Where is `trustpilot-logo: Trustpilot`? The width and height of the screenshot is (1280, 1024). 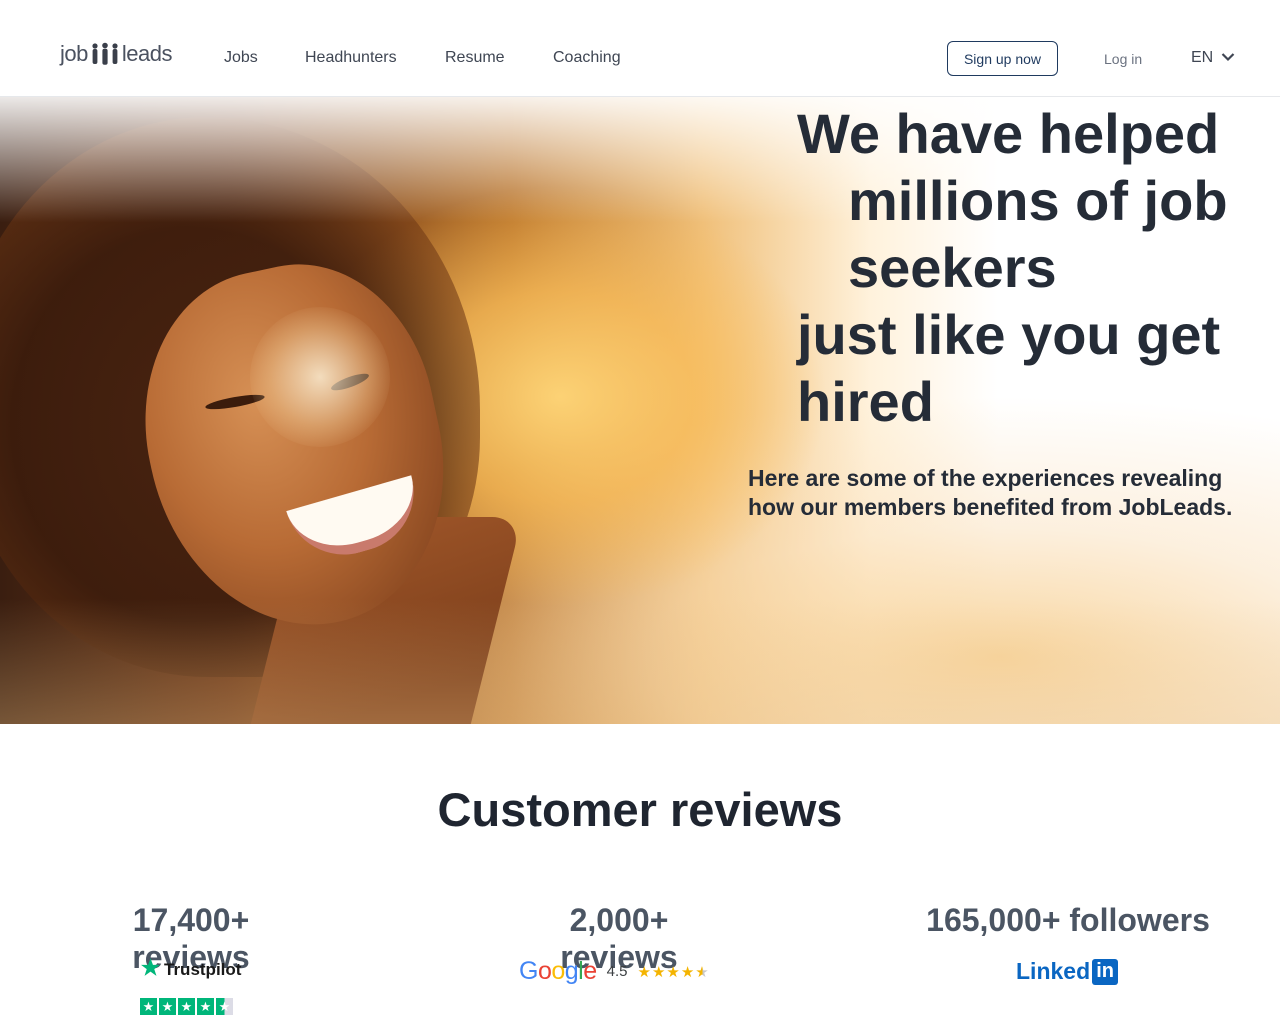
trustpilot-logo: Trustpilot is located at coordinates (190, 970).